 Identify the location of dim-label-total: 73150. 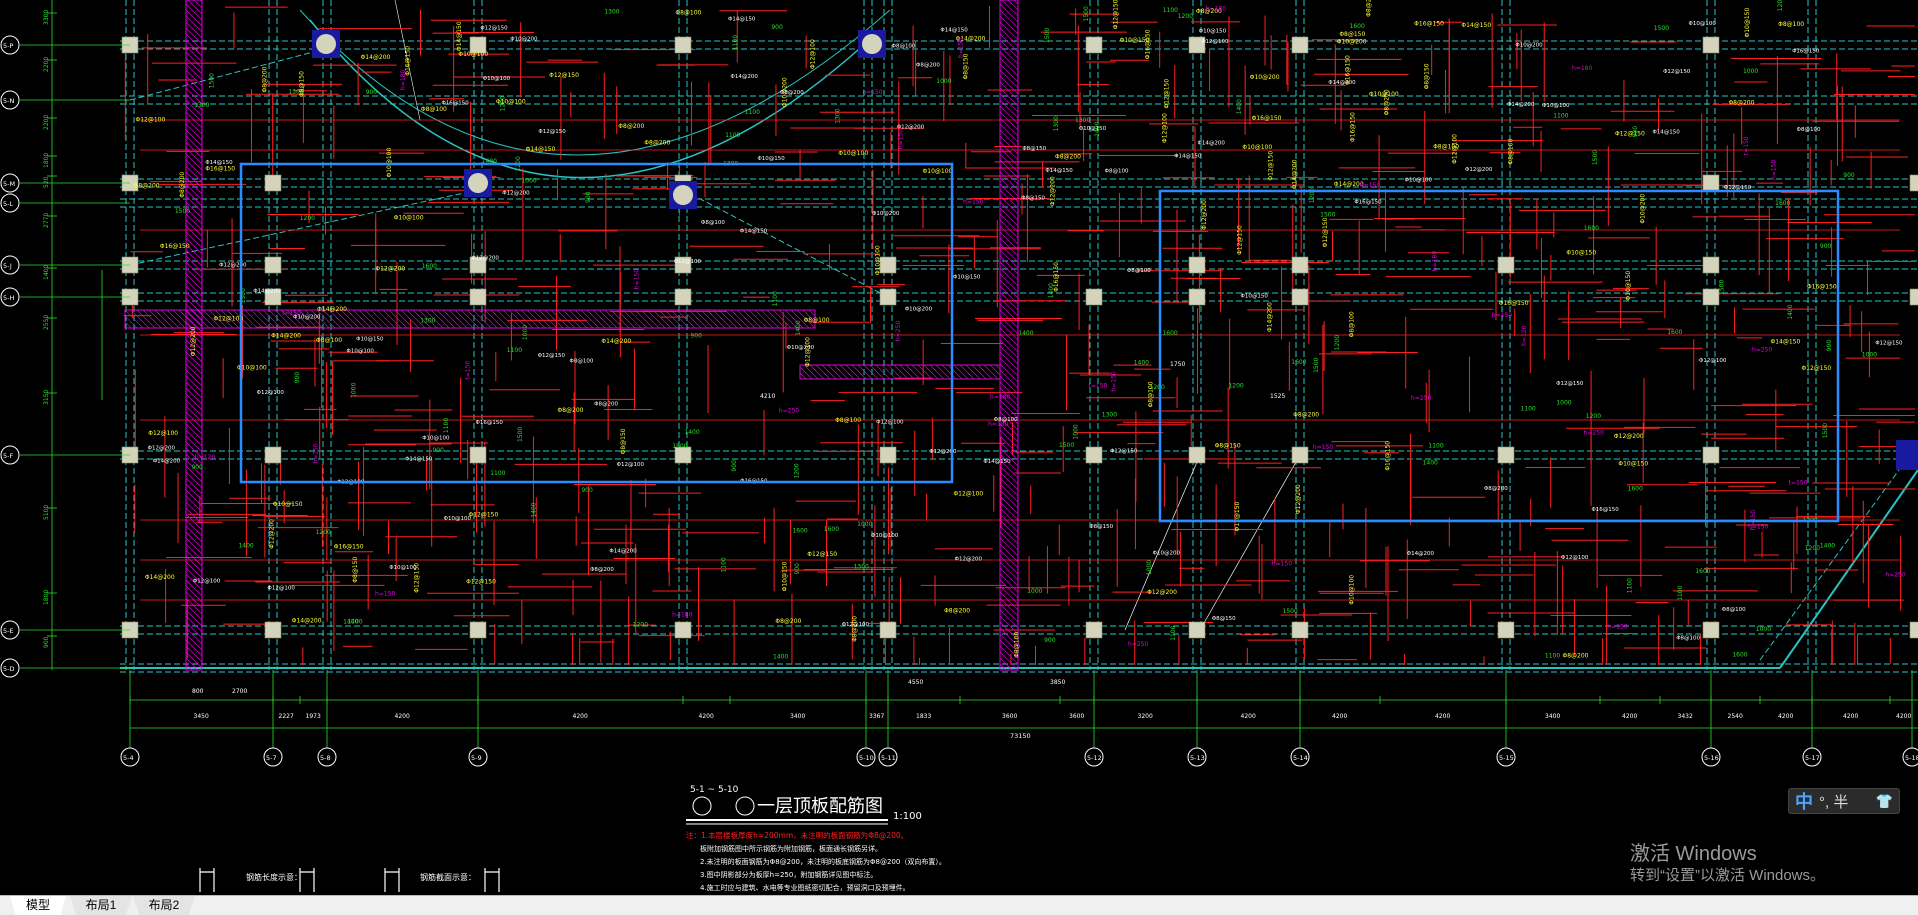
(1020, 736).